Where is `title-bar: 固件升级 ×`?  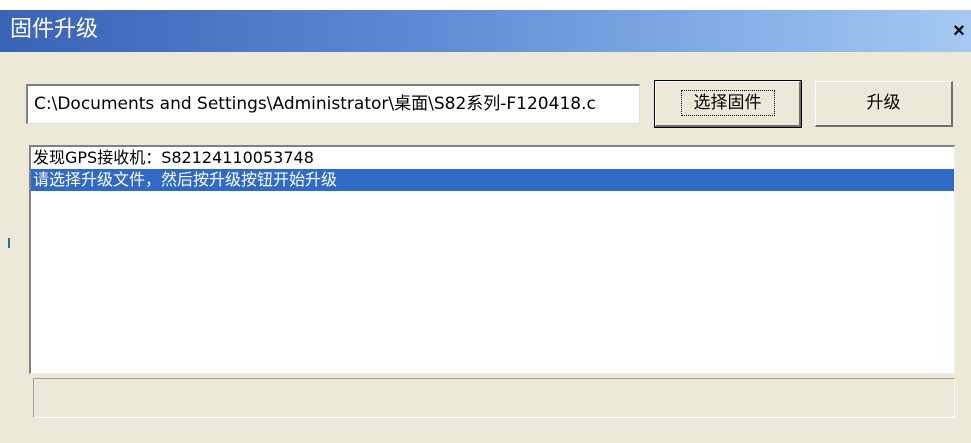 title-bar: 固件升级 × is located at coordinates (485, 31).